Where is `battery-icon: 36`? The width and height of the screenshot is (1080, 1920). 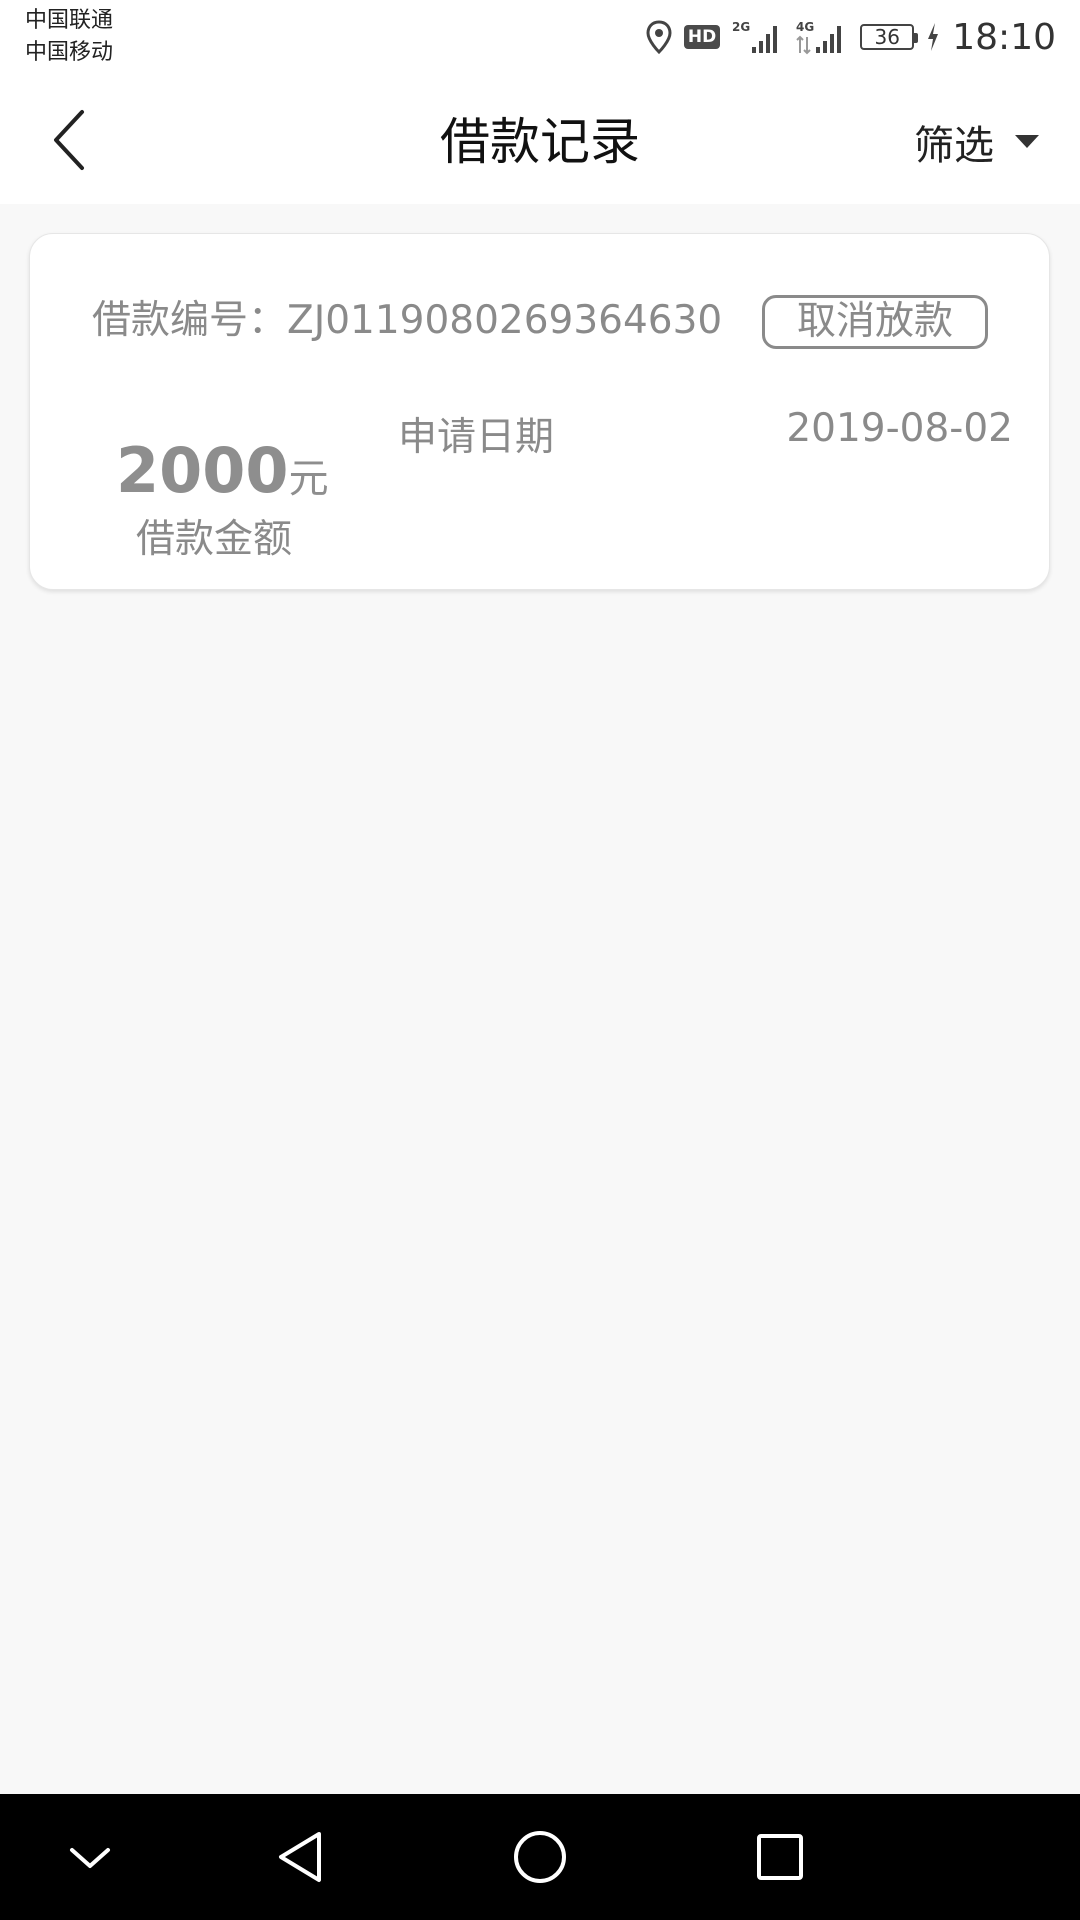
battery-icon: 36 is located at coordinates (889, 37).